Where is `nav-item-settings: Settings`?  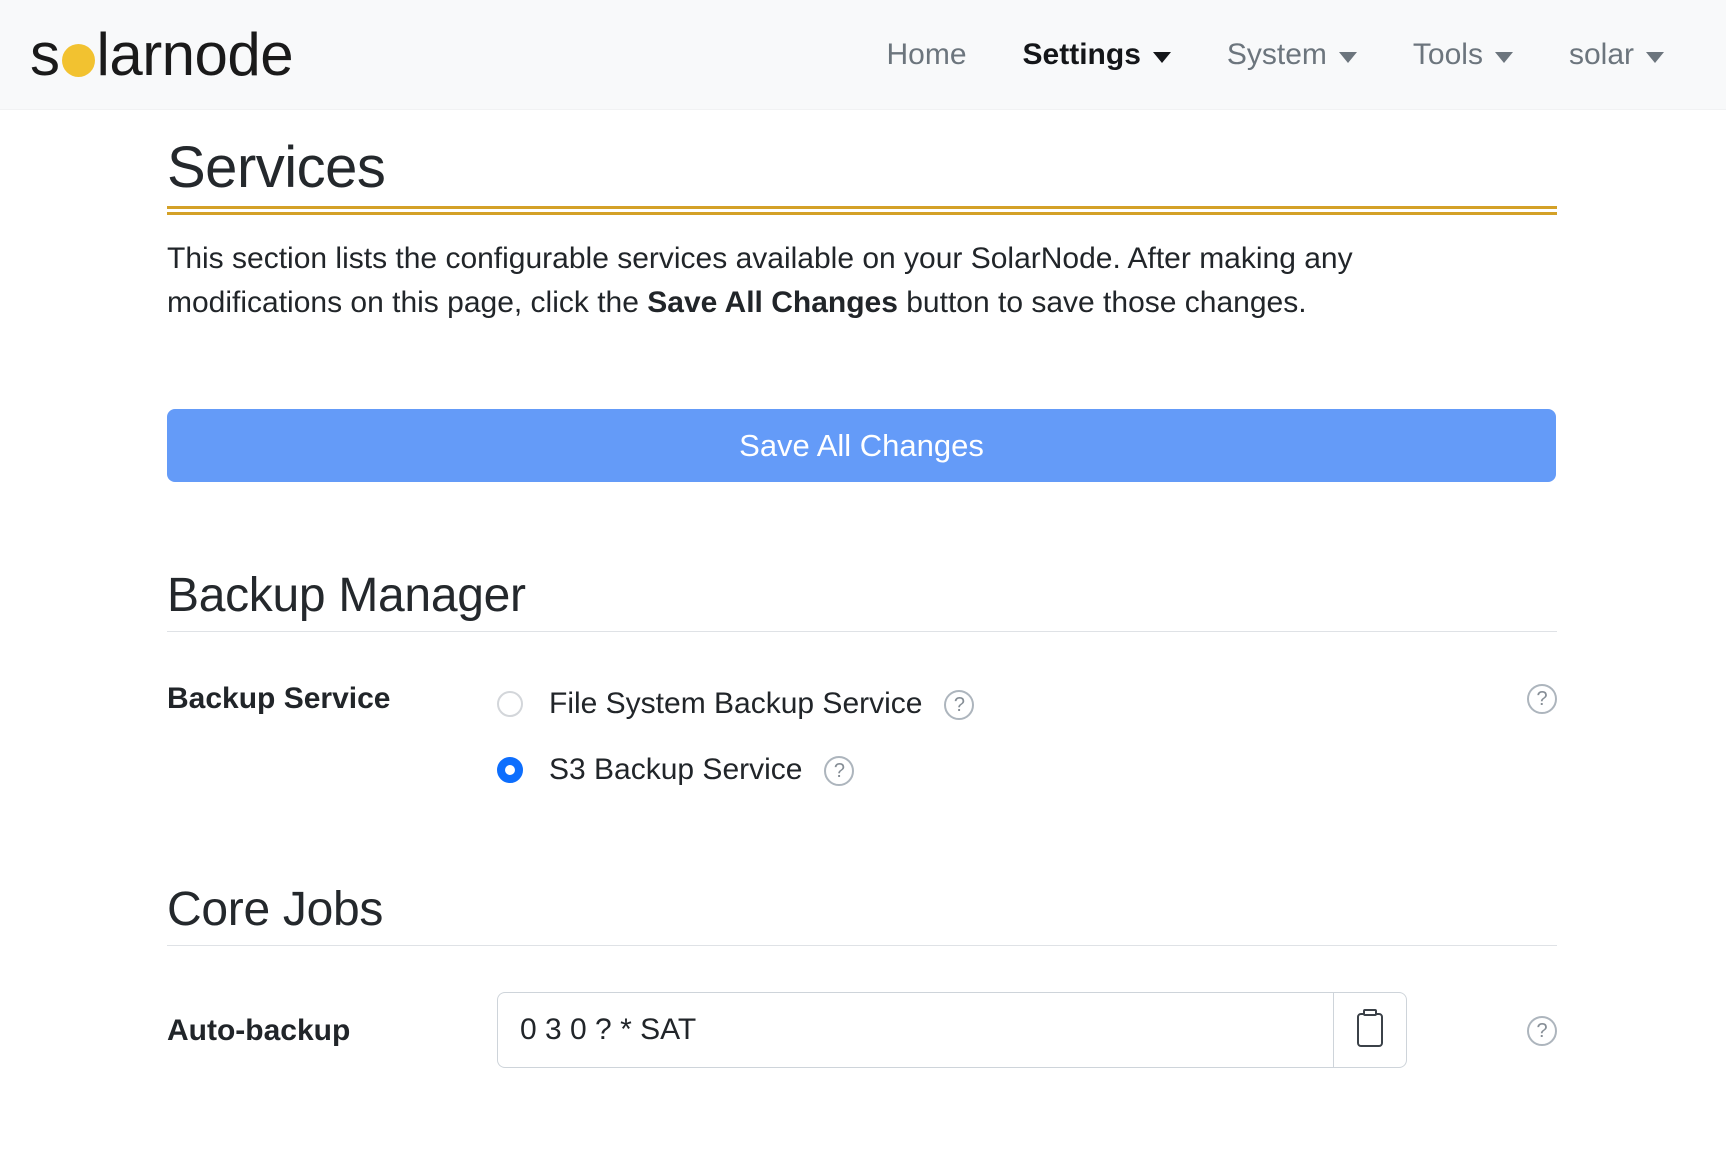
nav-item-settings: Settings is located at coordinates (1097, 55).